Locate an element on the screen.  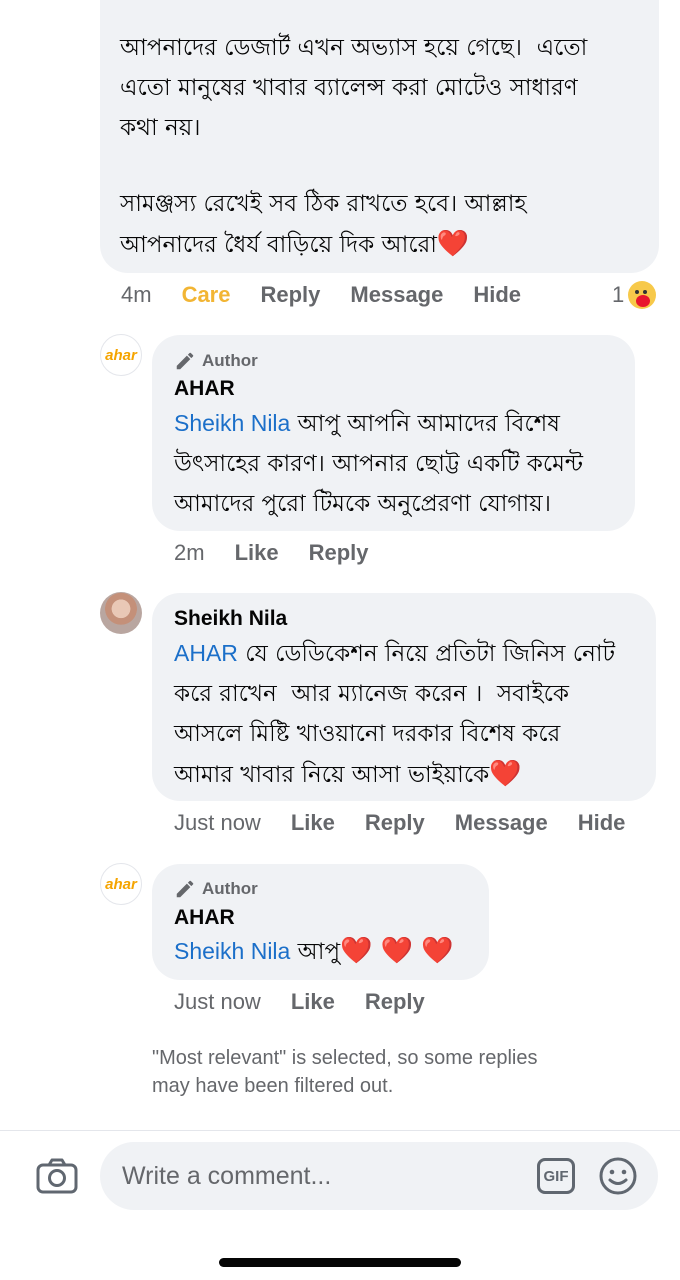
emoji-icon is located at coordinates (618, 1178).